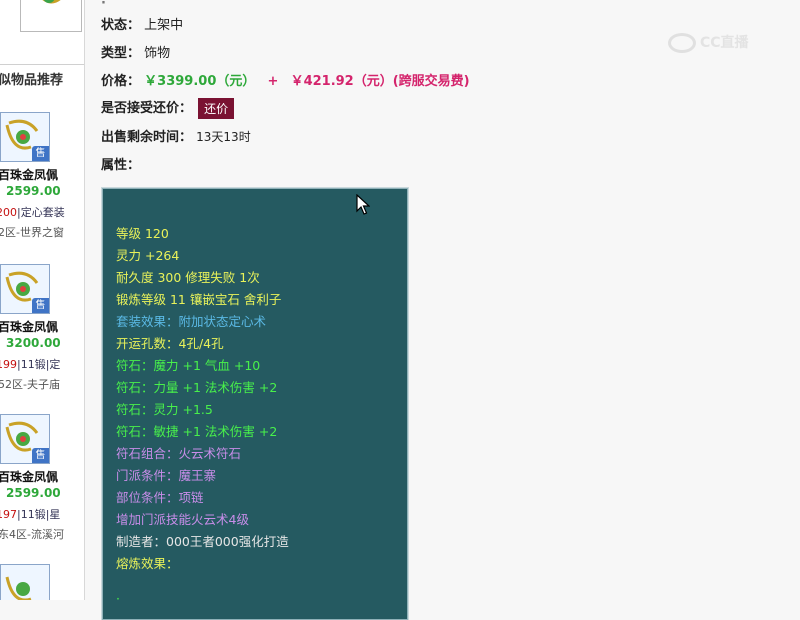 The height and width of the screenshot is (620, 800). What do you see at coordinates (8, 212) in the screenshot?
I see `item-tag-level: 200` at bounding box center [8, 212].